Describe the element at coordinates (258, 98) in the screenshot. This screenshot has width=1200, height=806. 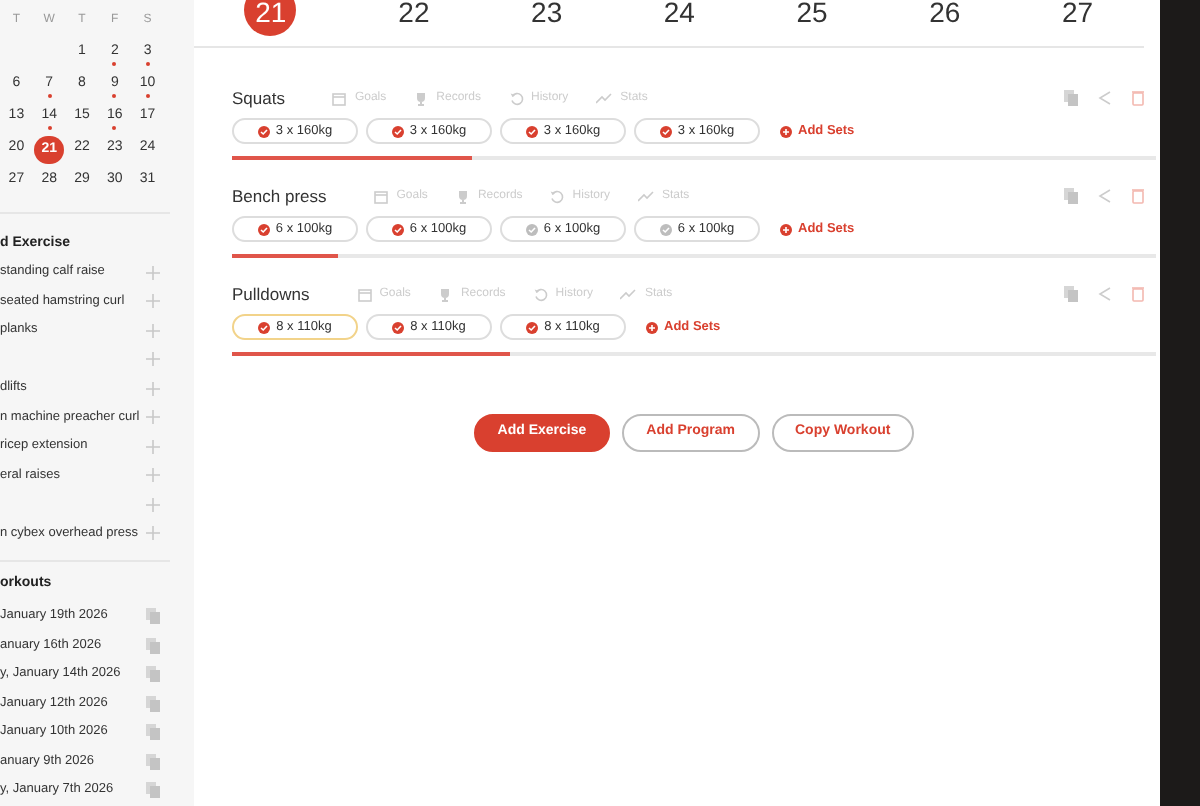
I see `exercise-title: Squats` at that location.